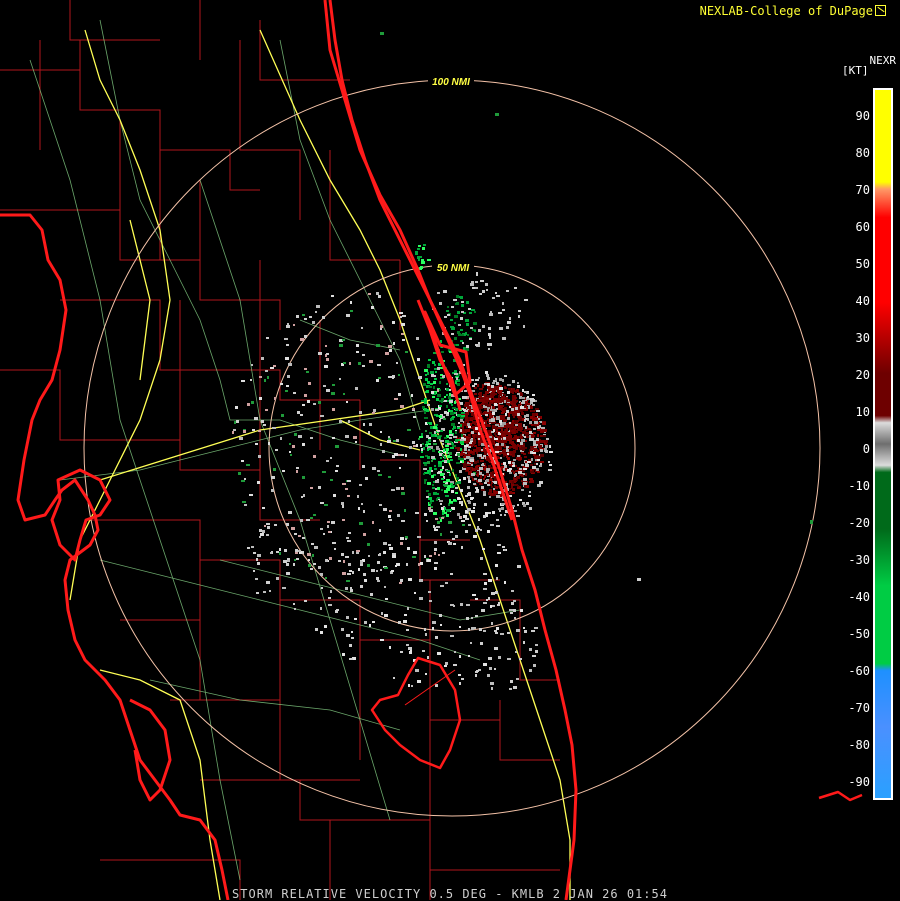 This screenshot has width=900, height=901. I want to click on color-scale-tick: -60, so click(859, 671).